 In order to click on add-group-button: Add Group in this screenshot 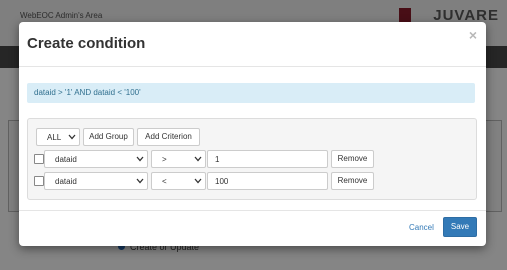, I will do `click(108, 137)`.